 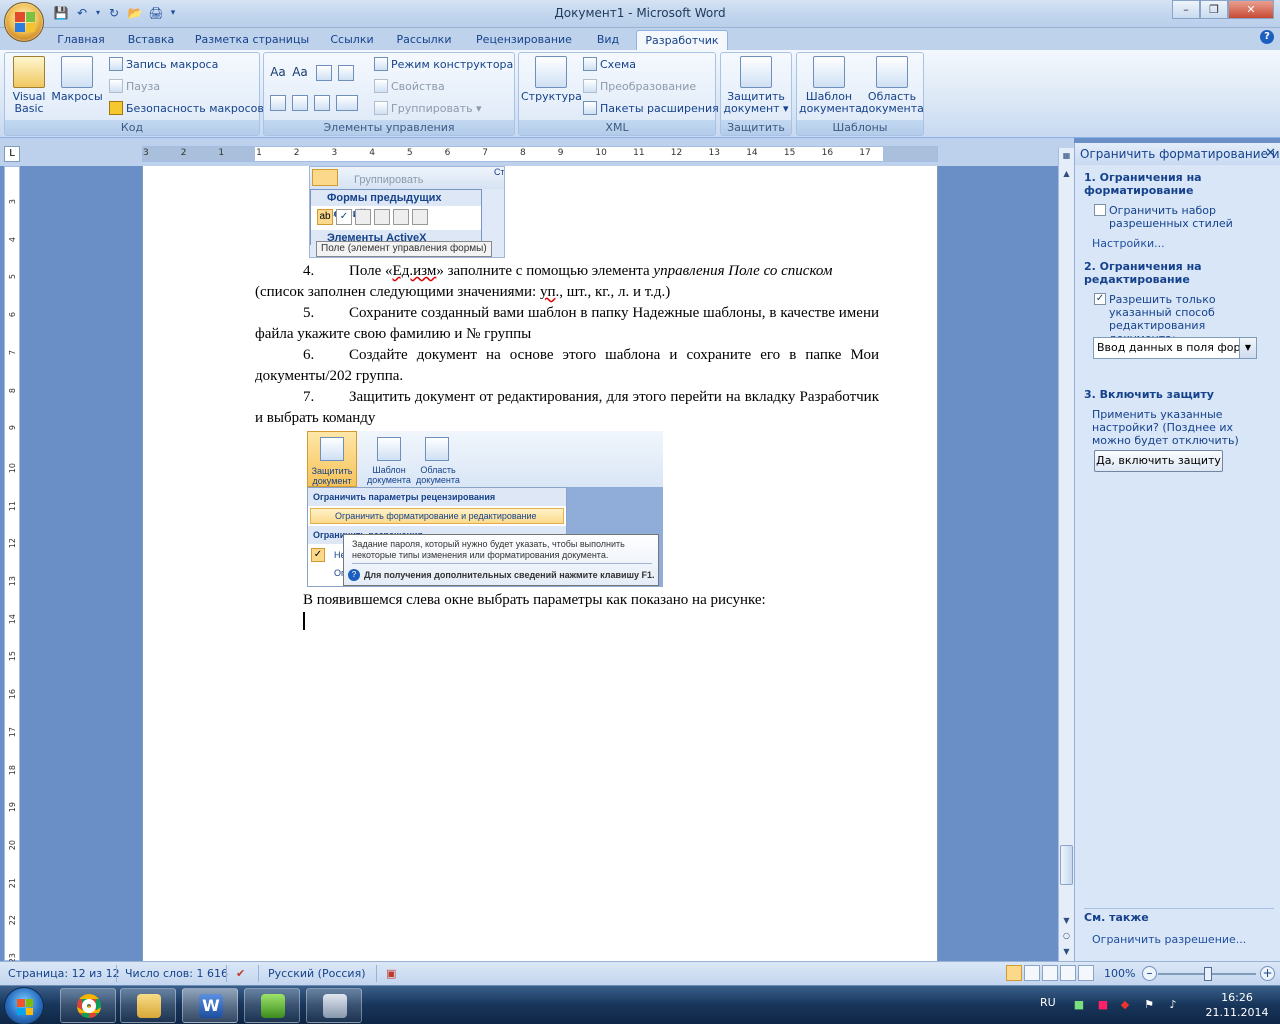 I want to click on keyboard-language: RU, so click(x=1048, y=1002).